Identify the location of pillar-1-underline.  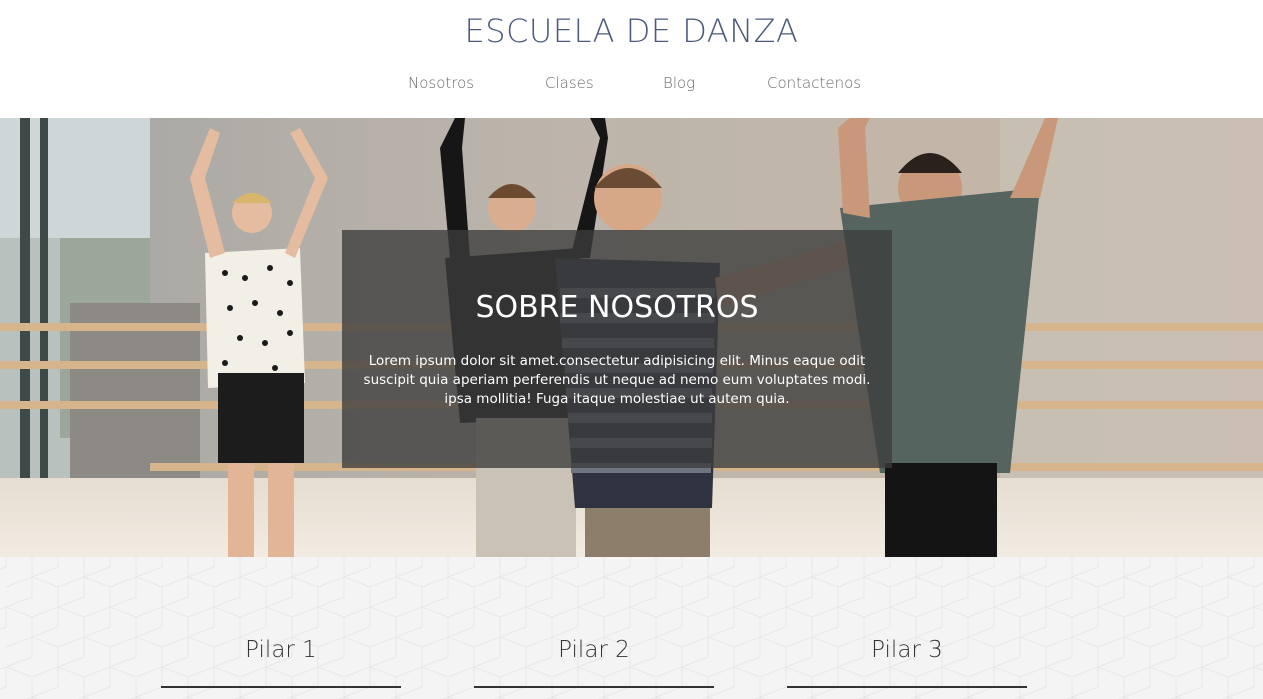
(281, 687).